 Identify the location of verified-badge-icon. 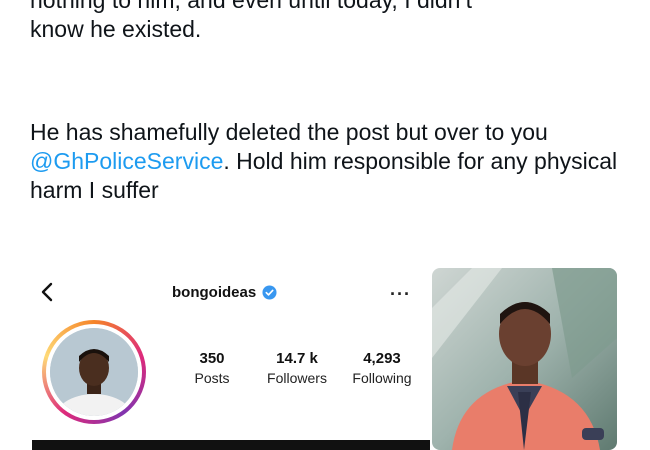
(269, 292).